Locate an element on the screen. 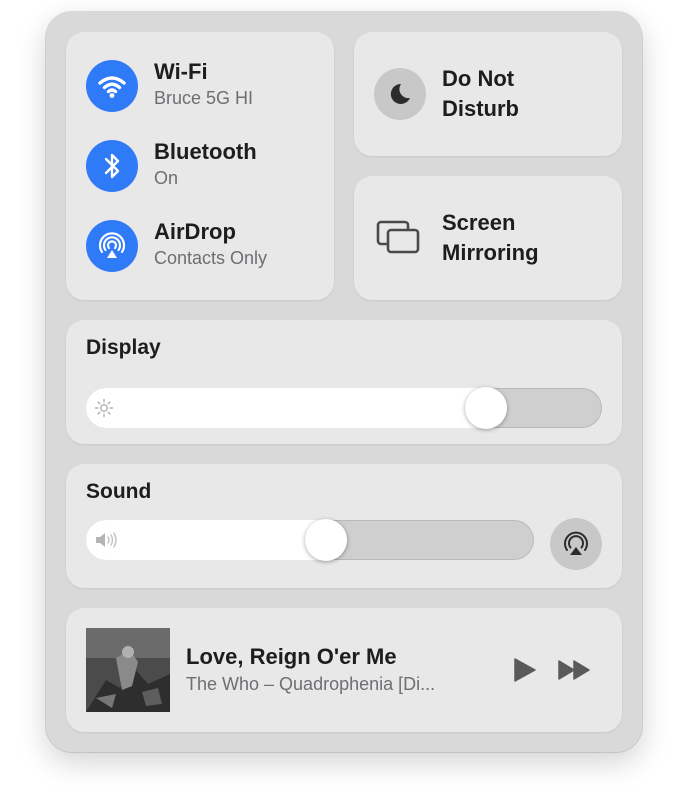 The height and width of the screenshot is (806, 674). do-not-disturb-label-line2: Disturb is located at coordinates (480, 108).